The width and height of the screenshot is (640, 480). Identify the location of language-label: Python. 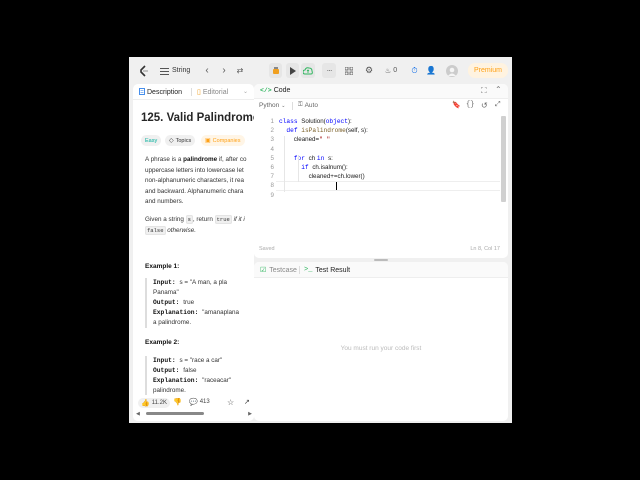
(269, 105).